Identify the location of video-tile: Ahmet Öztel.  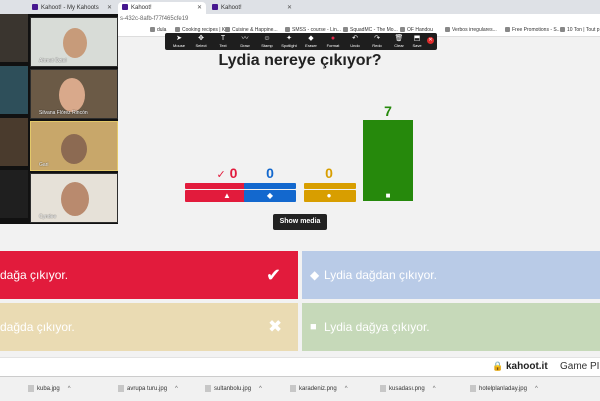
(74, 42).